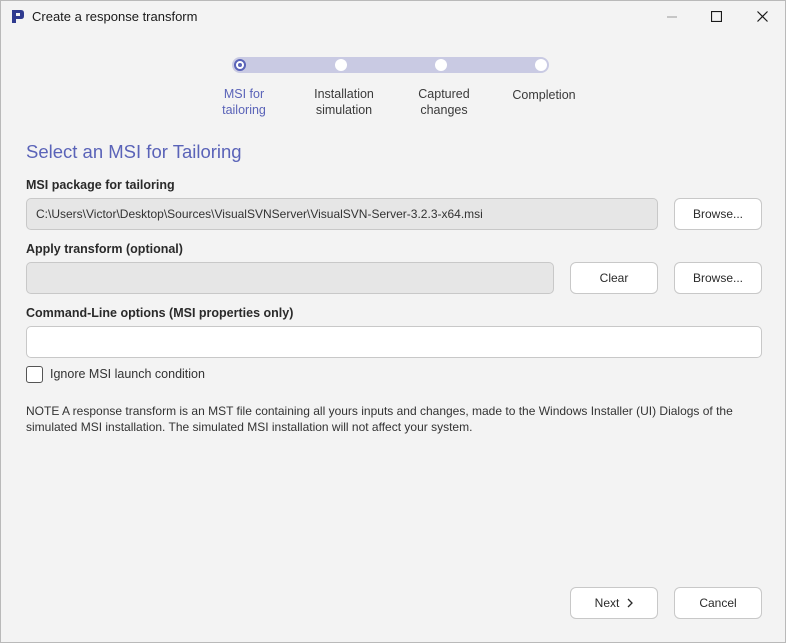 This screenshot has height=643, width=786. Describe the element at coordinates (104, 249) in the screenshot. I see `transform-label: Apply transform (optional)` at that location.